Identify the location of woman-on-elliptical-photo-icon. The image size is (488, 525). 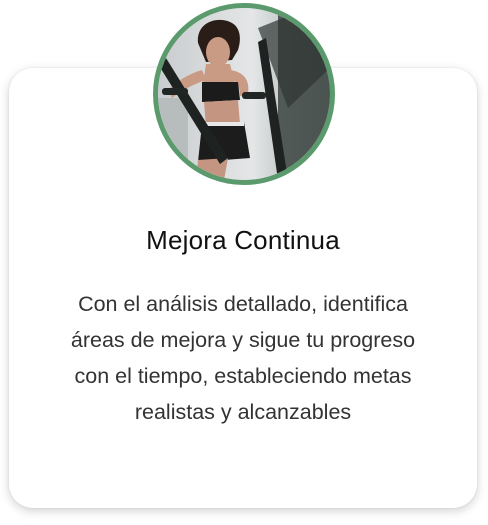
(244, 94).